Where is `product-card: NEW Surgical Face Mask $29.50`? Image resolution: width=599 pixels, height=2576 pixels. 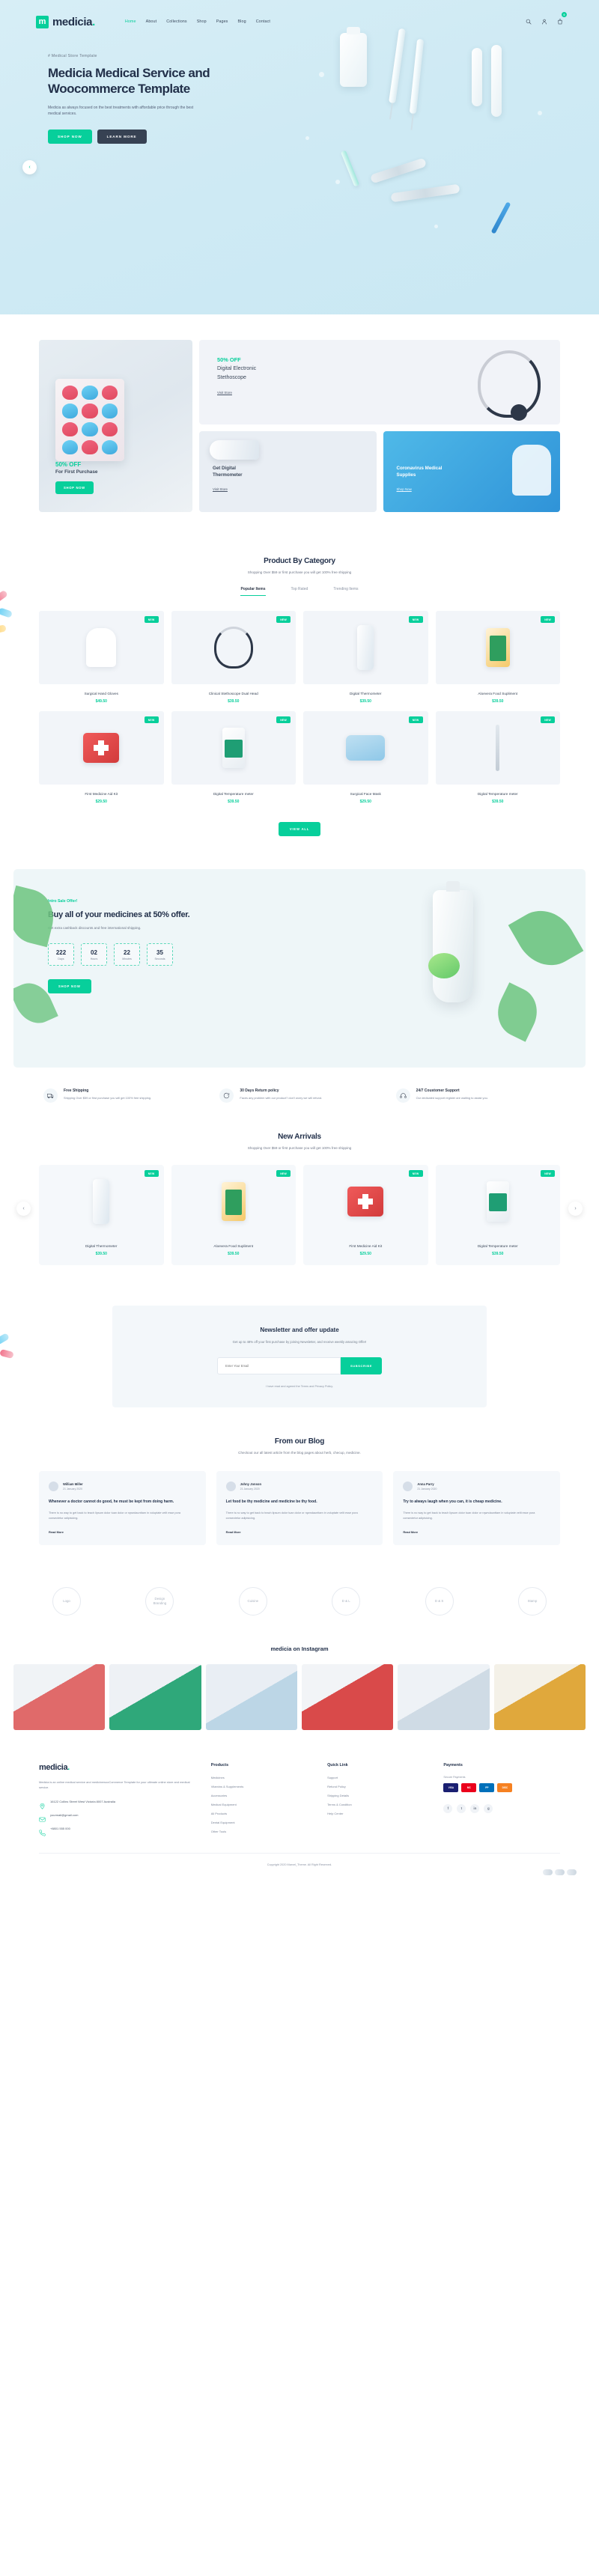
product-card: NEW Surgical Face Mask $29.50 is located at coordinates (365, 757).